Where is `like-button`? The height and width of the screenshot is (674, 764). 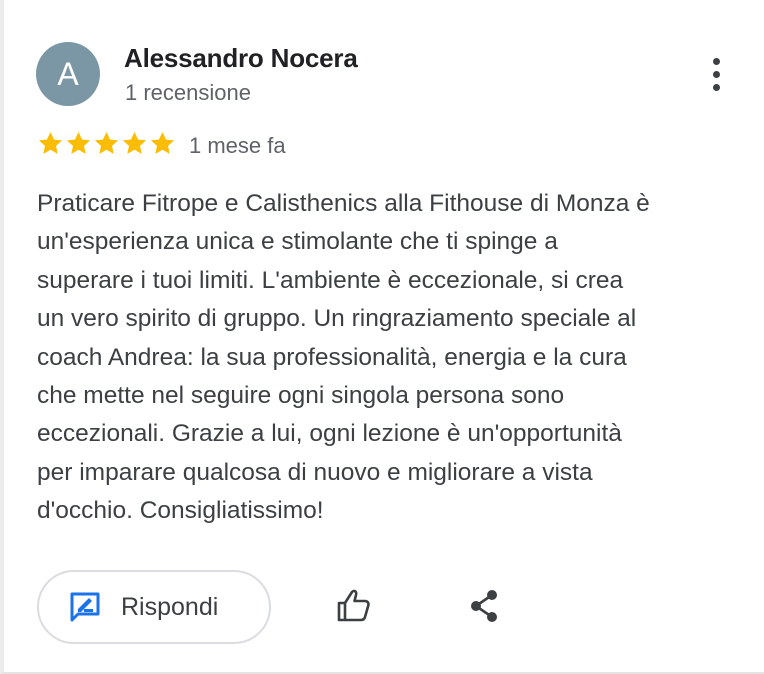 like-button is located at coordinates (354, 606).